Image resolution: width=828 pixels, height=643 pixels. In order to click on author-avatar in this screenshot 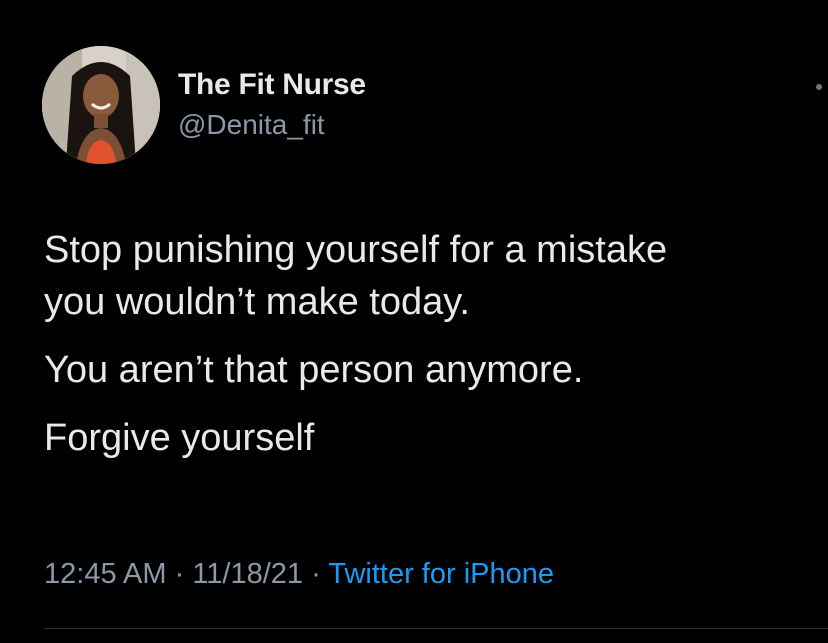, I will do `click(101, 105)`.